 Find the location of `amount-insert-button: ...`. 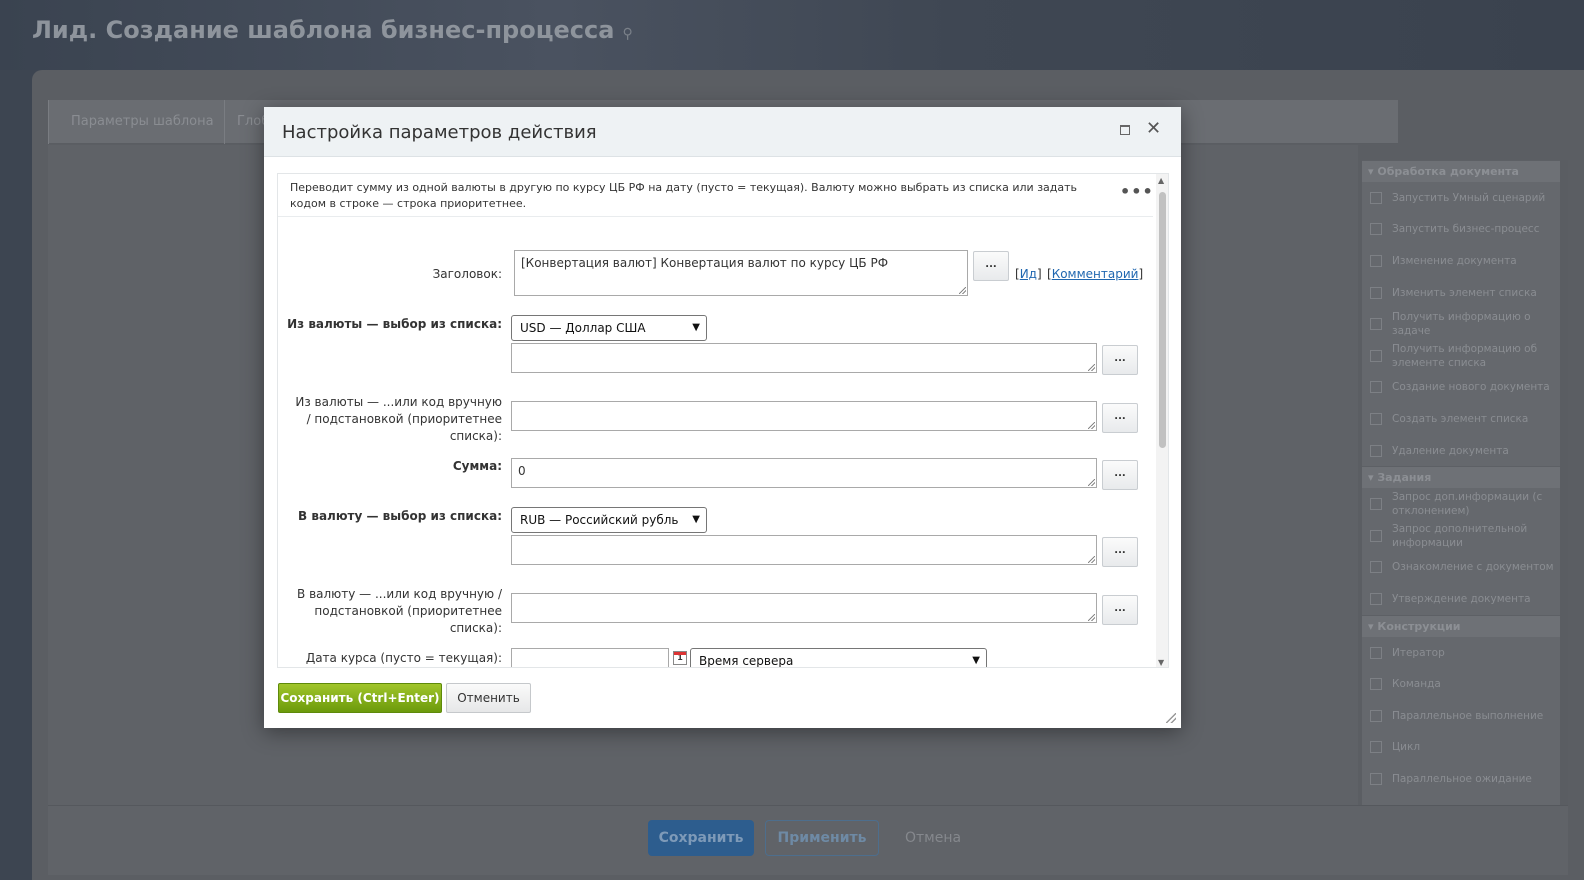

amount-insert-button: ... is located at coordinates (1120, 475).